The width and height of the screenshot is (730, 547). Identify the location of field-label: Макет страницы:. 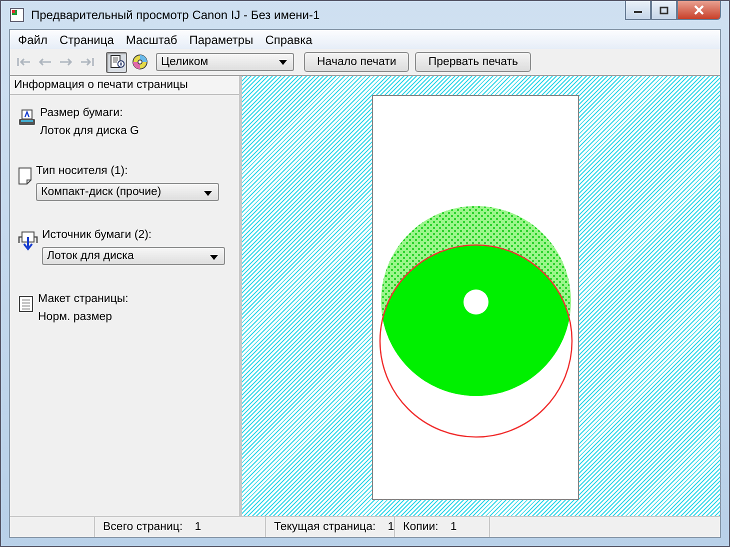
(83, 299).